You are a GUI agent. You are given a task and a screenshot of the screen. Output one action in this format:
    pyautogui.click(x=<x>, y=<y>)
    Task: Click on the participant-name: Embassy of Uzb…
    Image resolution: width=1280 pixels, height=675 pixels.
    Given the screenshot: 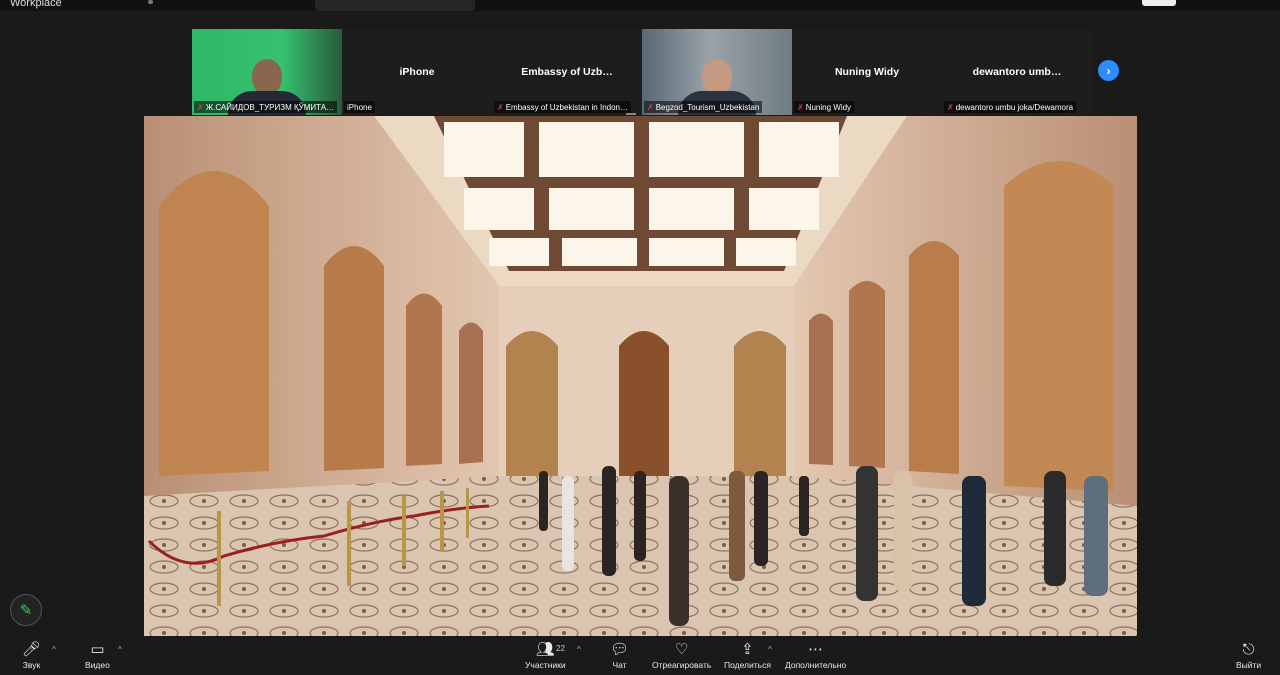 What is the action you would take?
    pyautogui.click(x=567, y=72)
    